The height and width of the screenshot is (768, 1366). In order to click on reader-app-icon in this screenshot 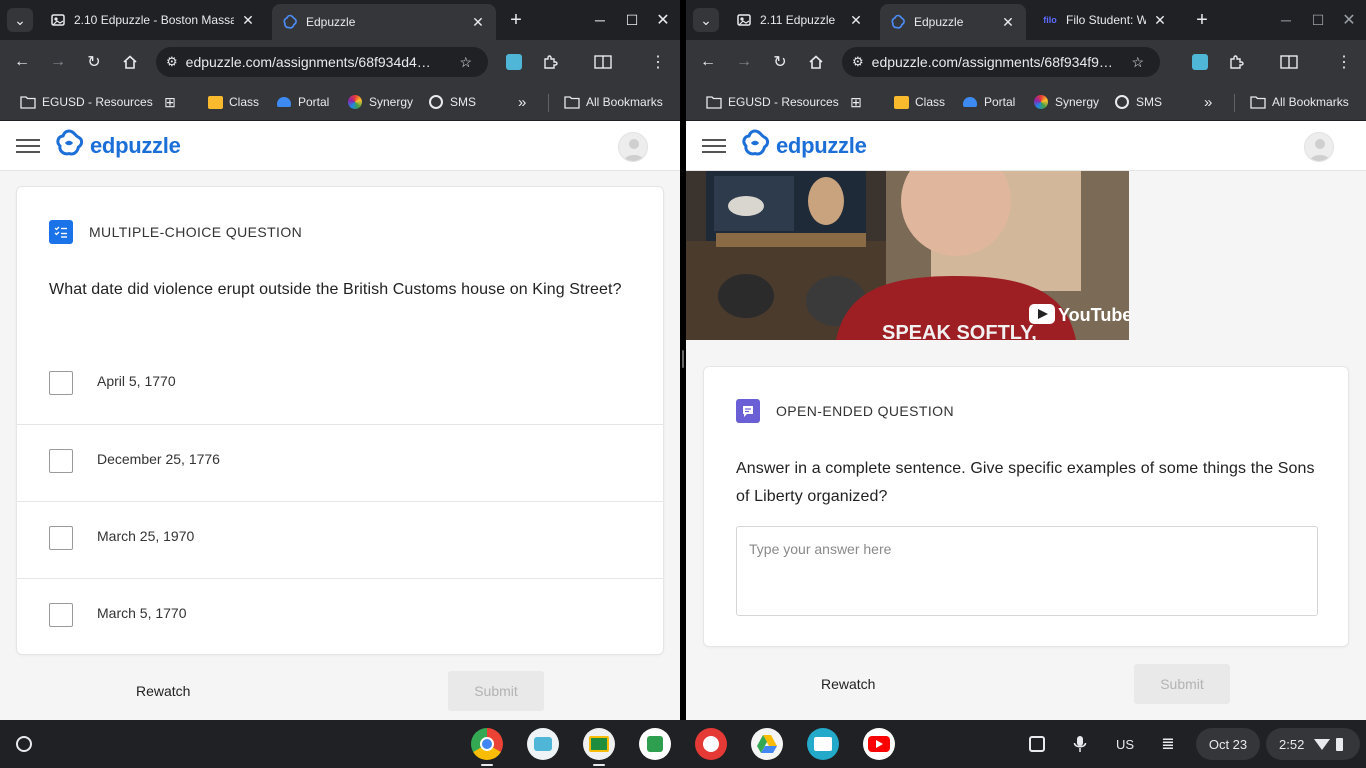, I will do `click(823, 744)`.